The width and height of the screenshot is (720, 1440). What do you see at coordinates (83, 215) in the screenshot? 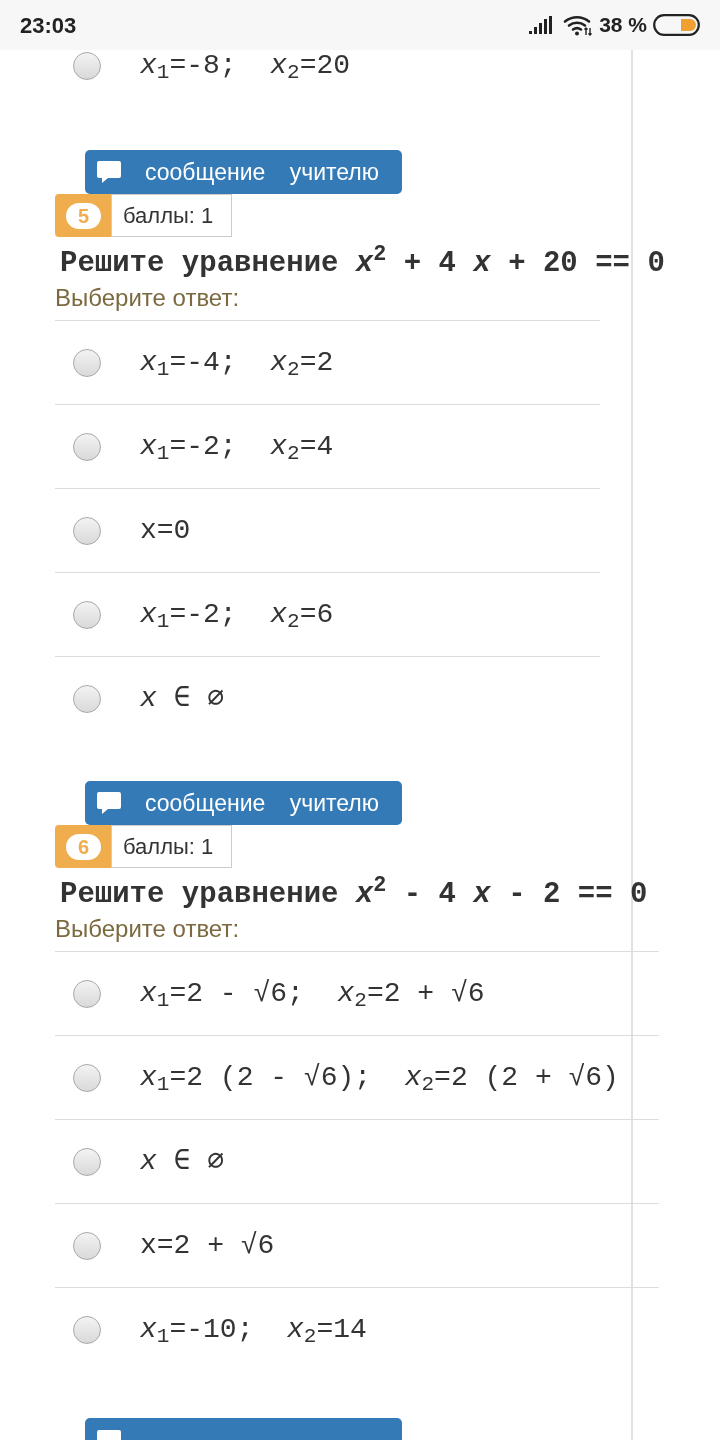
I see `question-number: 5` at bounding box center [83, 215].